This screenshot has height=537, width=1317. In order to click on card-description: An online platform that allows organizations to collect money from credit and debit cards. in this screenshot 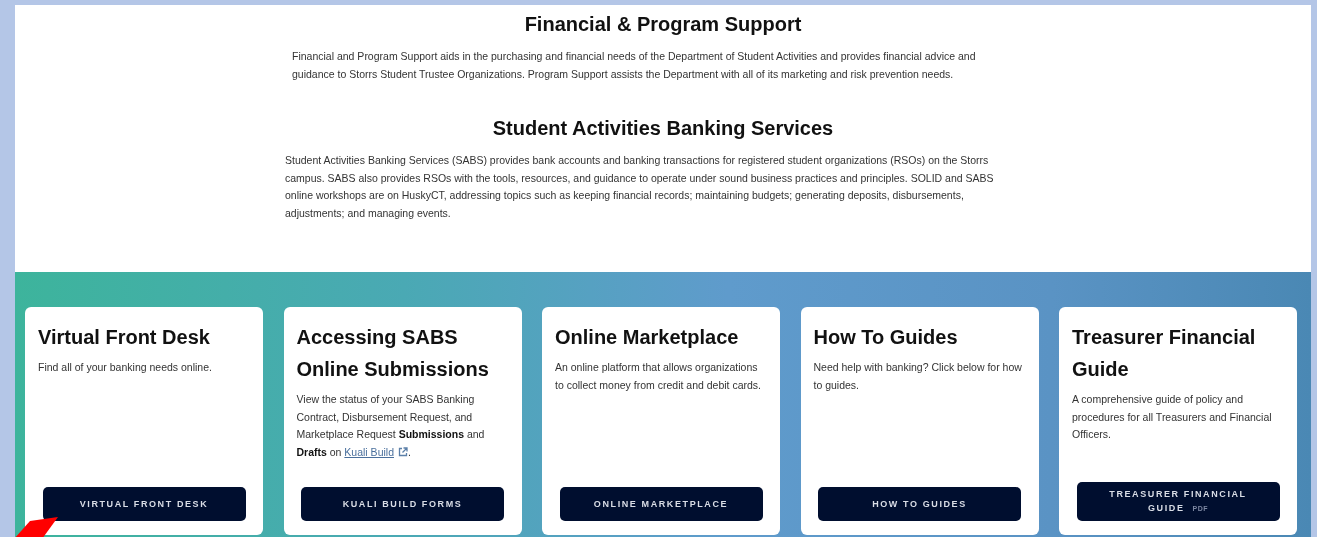, I will do `click(658, 376)`.